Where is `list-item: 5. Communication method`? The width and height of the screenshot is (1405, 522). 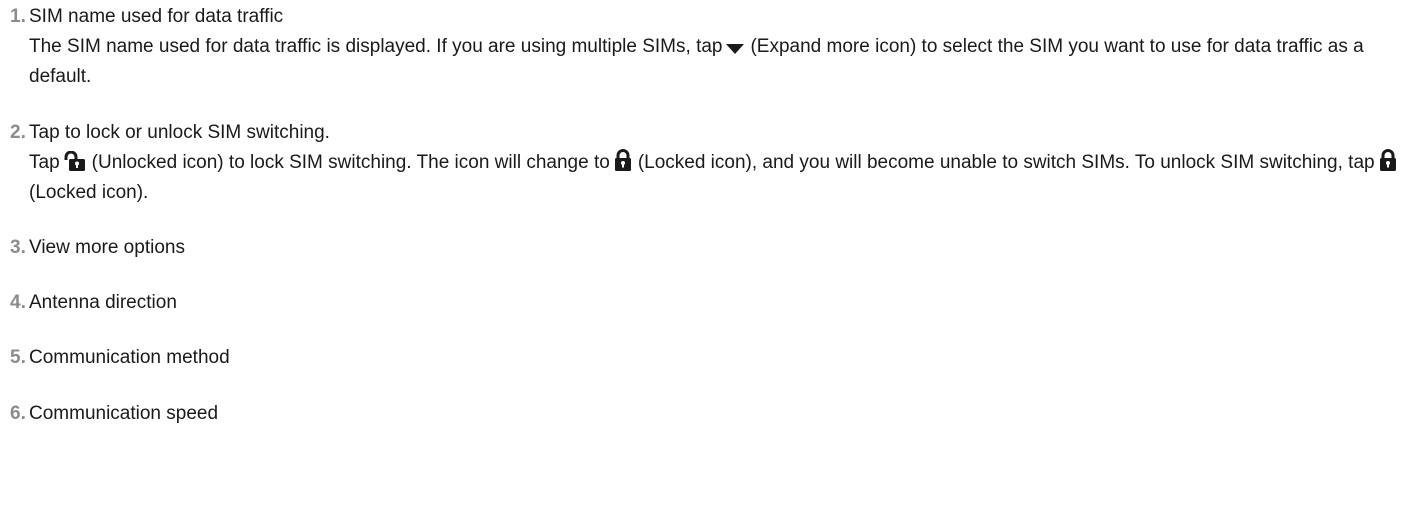
list-item: 5. Communication method is located at coordinates (706, 358).